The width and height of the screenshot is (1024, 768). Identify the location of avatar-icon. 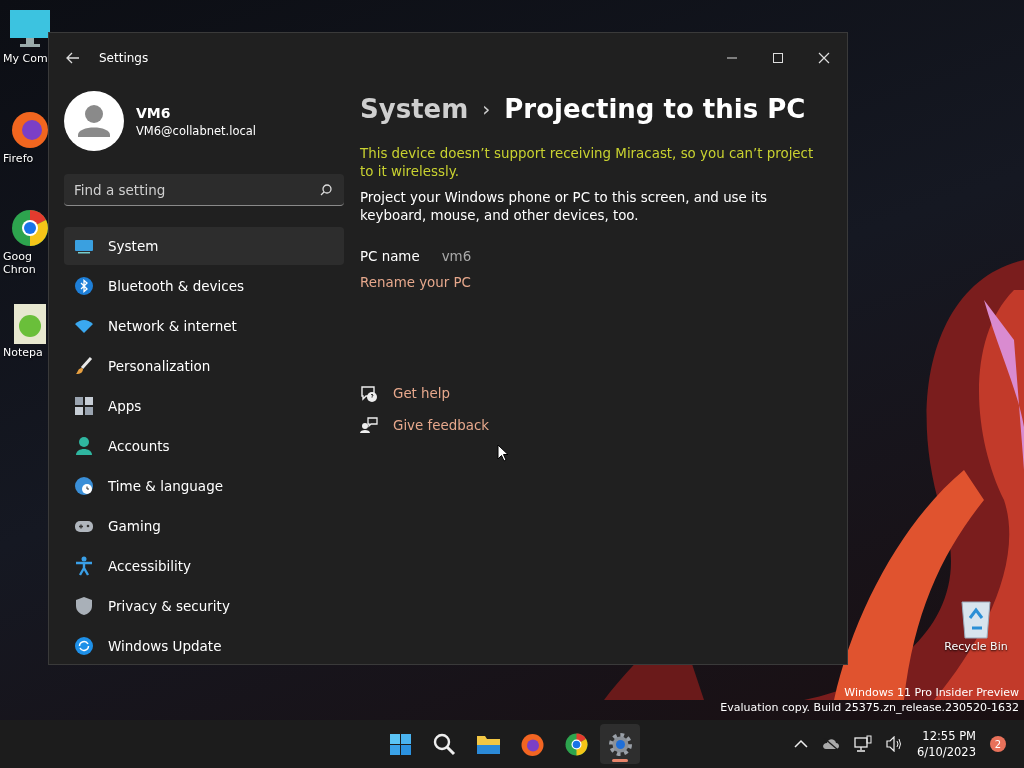
(94, 121).